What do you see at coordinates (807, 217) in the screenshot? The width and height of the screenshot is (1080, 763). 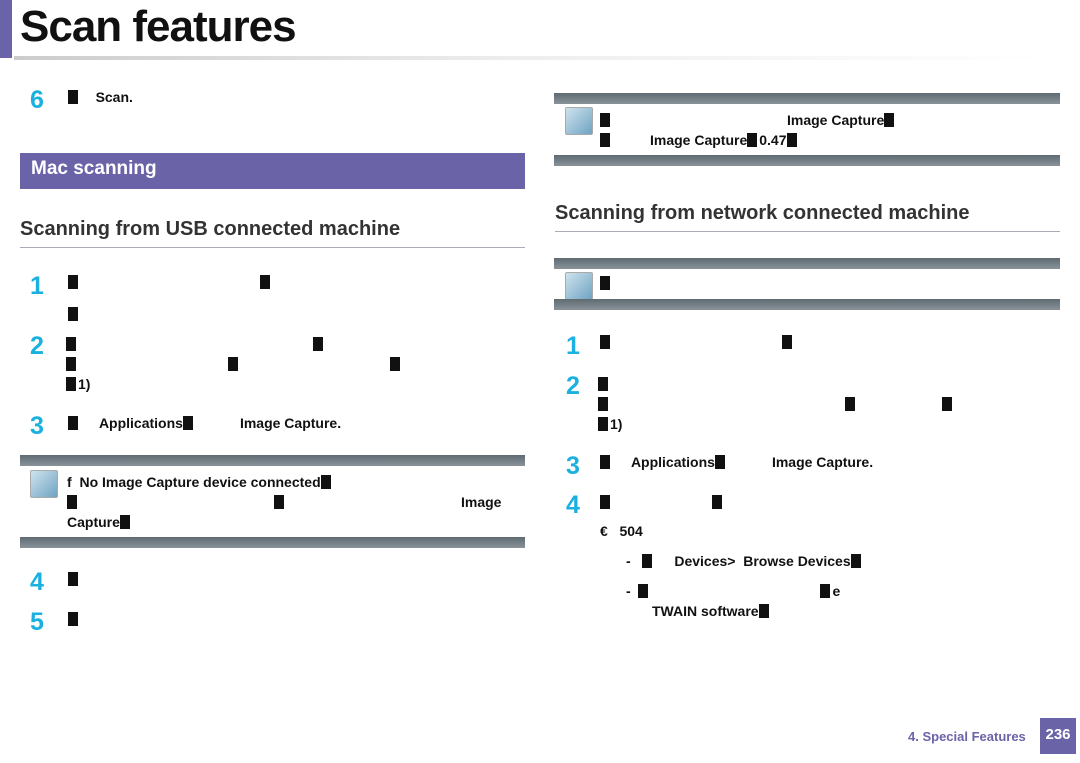 I see `section-heading: Scanning from network connected machine` at bounding box center [807, 217].